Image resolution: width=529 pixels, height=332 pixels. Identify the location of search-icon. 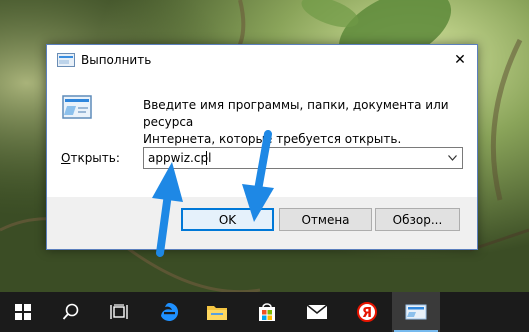
(70, 311).